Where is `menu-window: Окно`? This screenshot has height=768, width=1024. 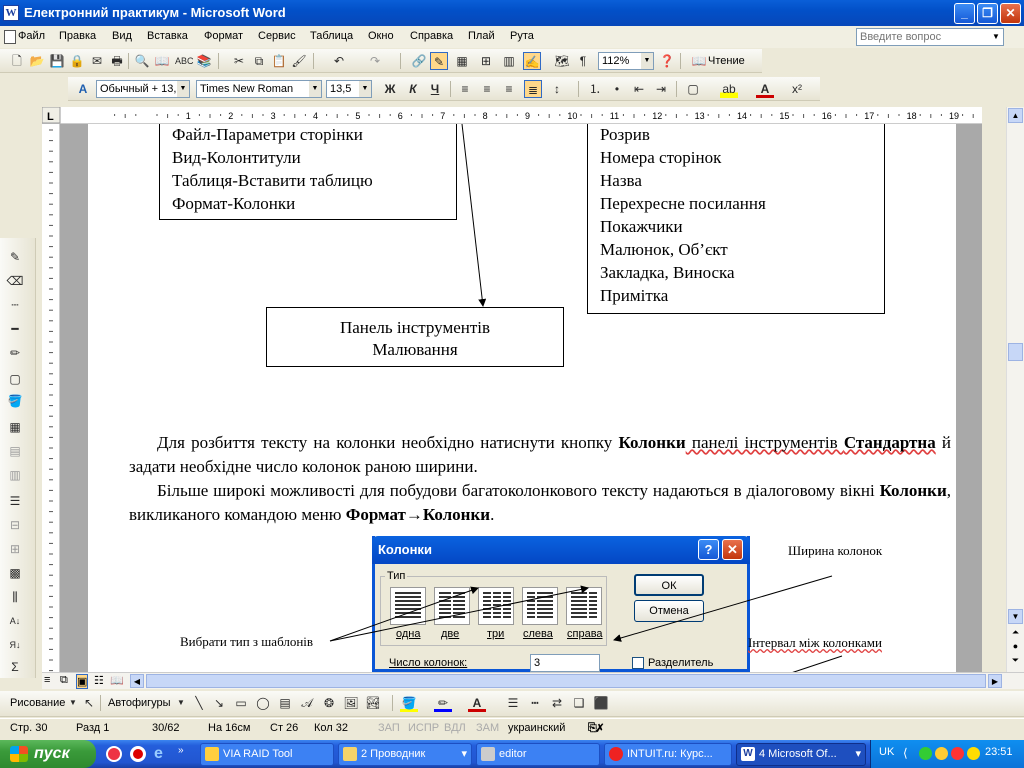
menu-window: Окно is located at coordinates (381, 36).